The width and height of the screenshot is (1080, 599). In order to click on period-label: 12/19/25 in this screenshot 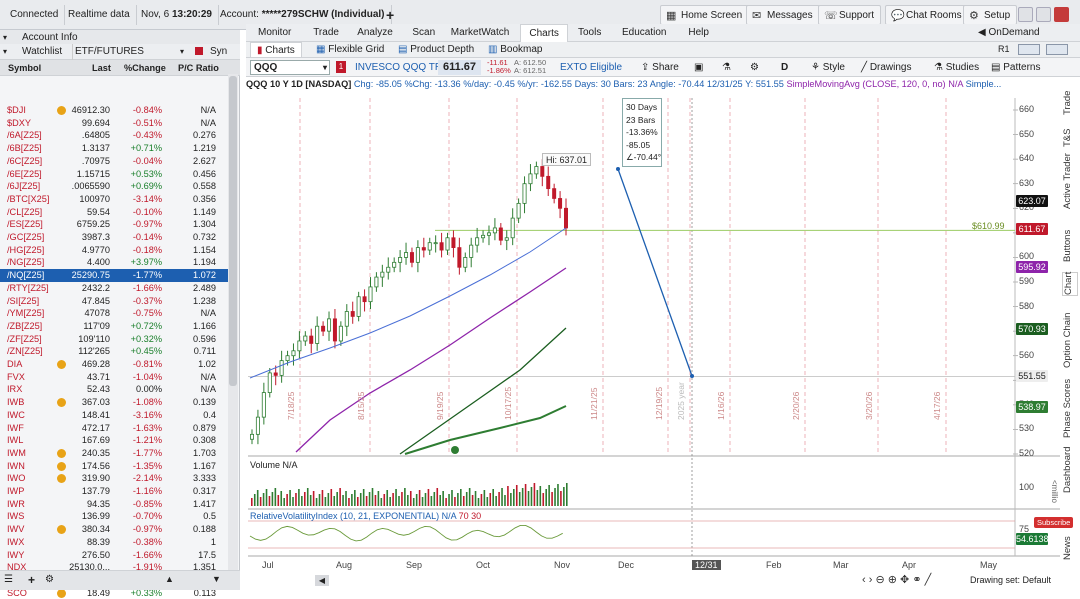, I will do `click(659, 403)`.